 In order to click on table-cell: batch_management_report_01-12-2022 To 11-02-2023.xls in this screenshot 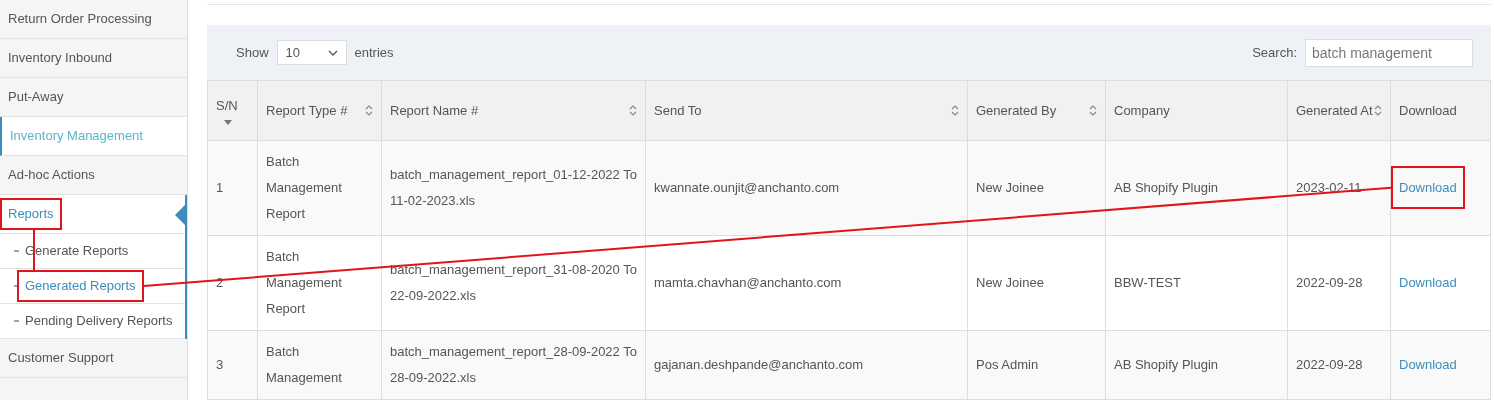, I will do `click(513, 188)`.